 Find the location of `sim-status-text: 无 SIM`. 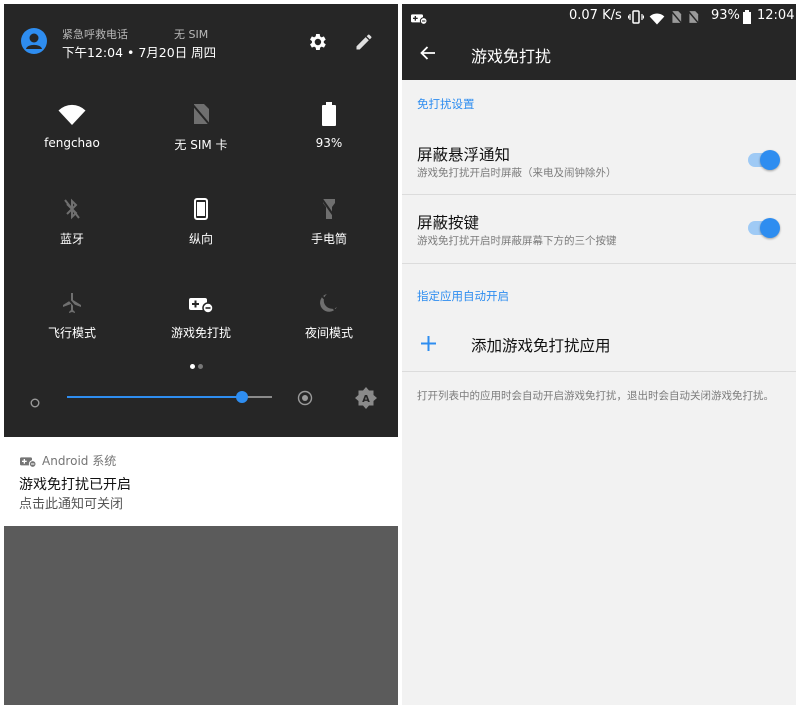

sim-status-text: 无 SIM is located at coordinates (191, 34).